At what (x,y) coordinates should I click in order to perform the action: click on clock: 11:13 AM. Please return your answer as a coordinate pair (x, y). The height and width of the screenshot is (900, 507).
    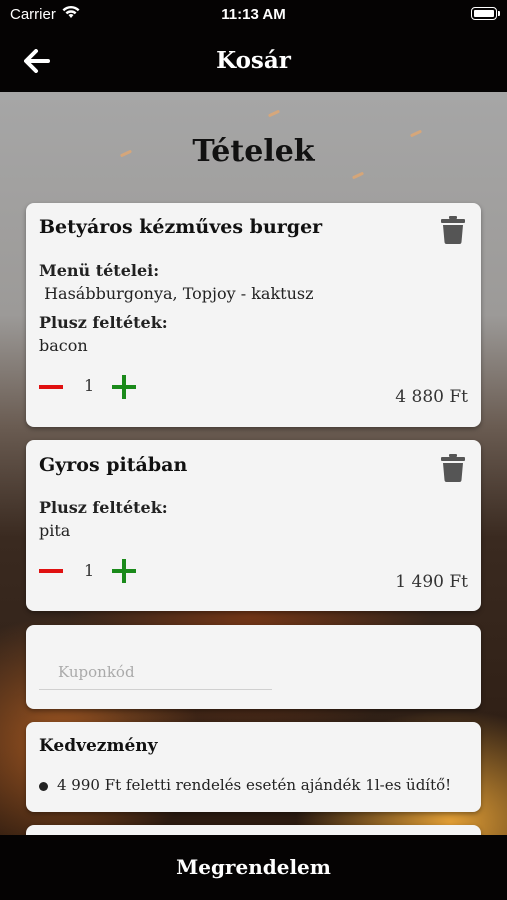
    Looking at the image, I should click on (253, 14).